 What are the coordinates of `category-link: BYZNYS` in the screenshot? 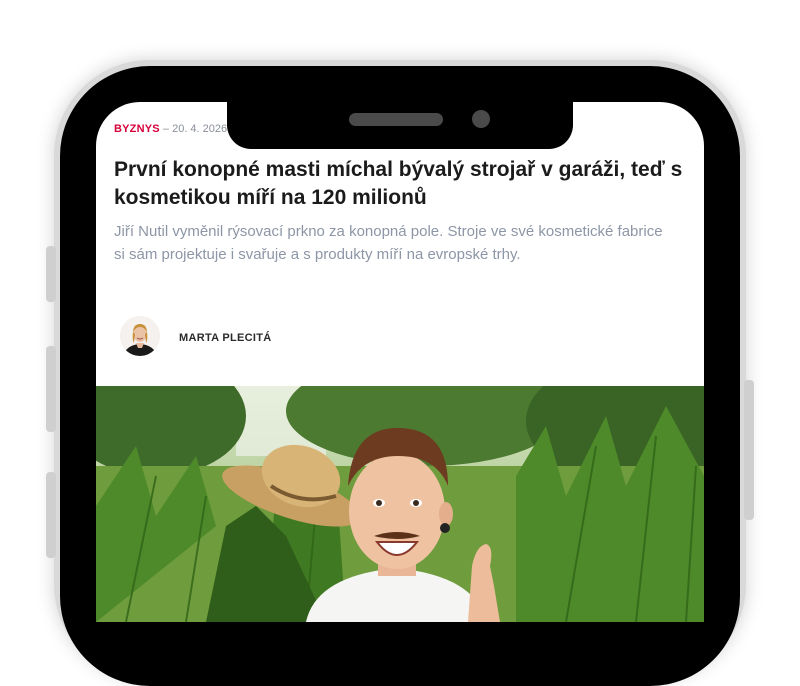 It's located at (137, 129).